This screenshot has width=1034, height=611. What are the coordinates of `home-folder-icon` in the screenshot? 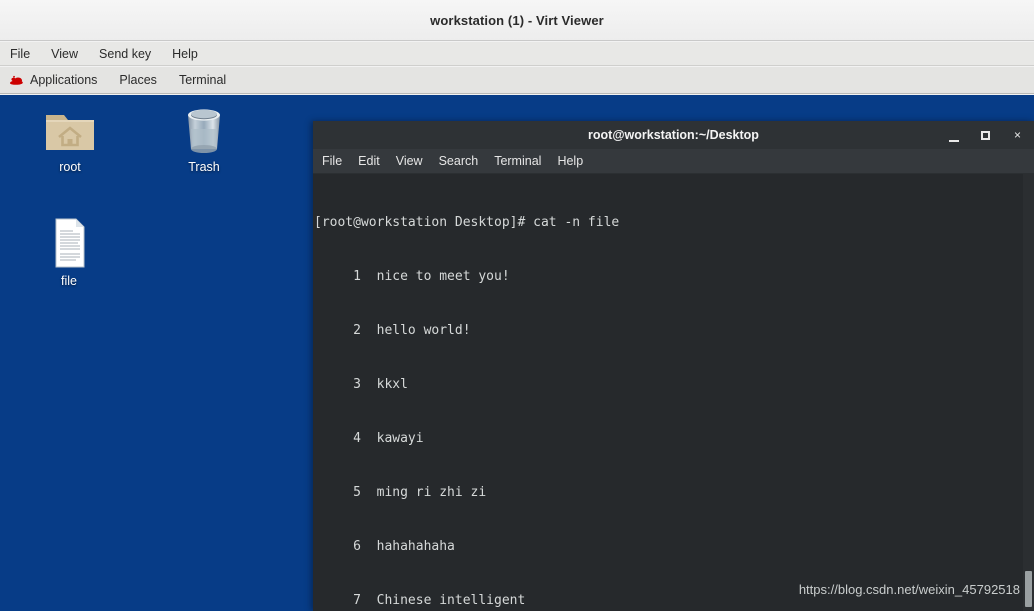 It's located at (70, 129).